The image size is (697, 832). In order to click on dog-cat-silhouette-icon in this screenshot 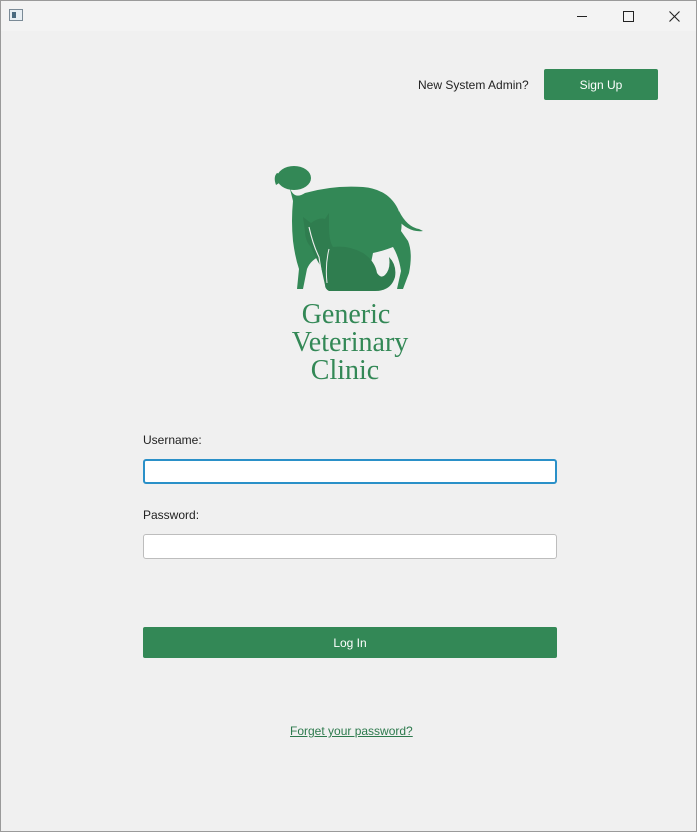, I will do `click(348, 228)`.